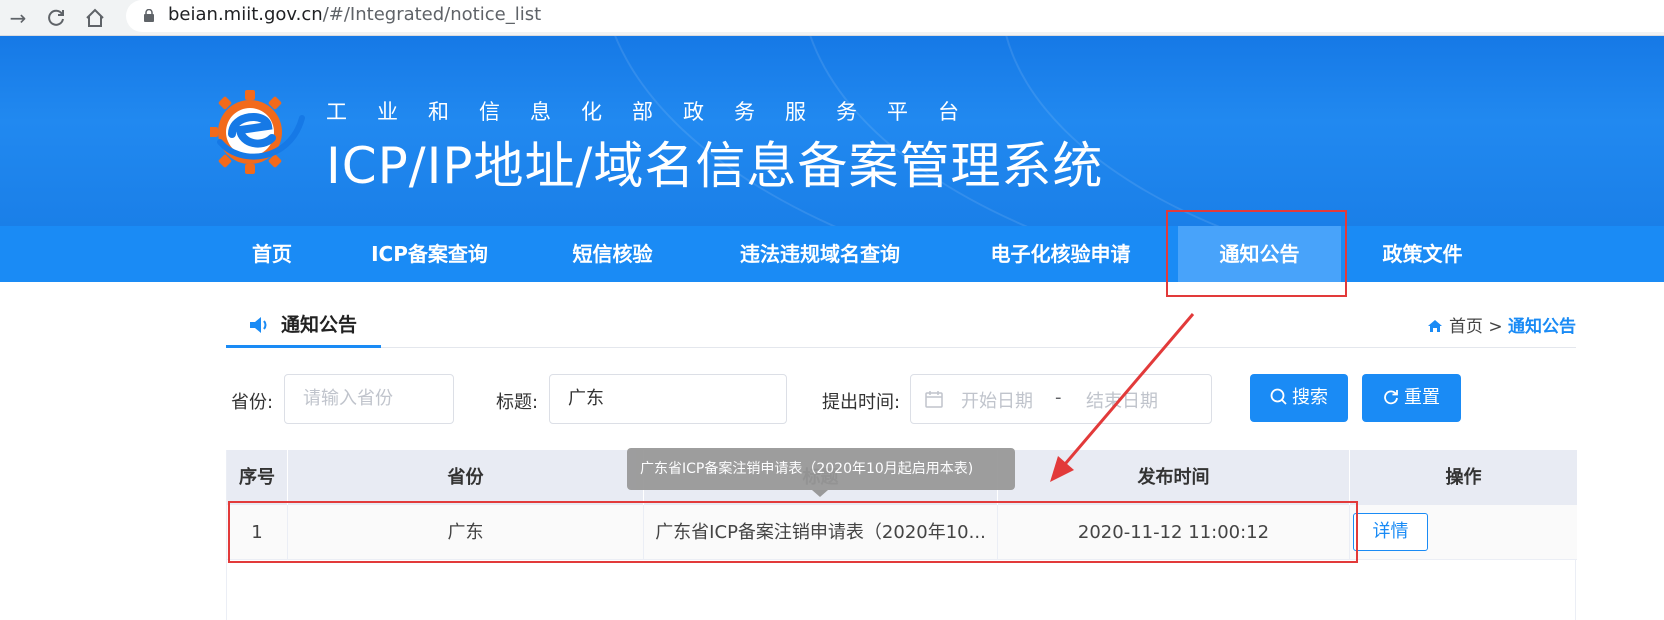  Describe the element at coordinates (1299, 398) in the screenshot. I see `search-button: 搜索` at that location.